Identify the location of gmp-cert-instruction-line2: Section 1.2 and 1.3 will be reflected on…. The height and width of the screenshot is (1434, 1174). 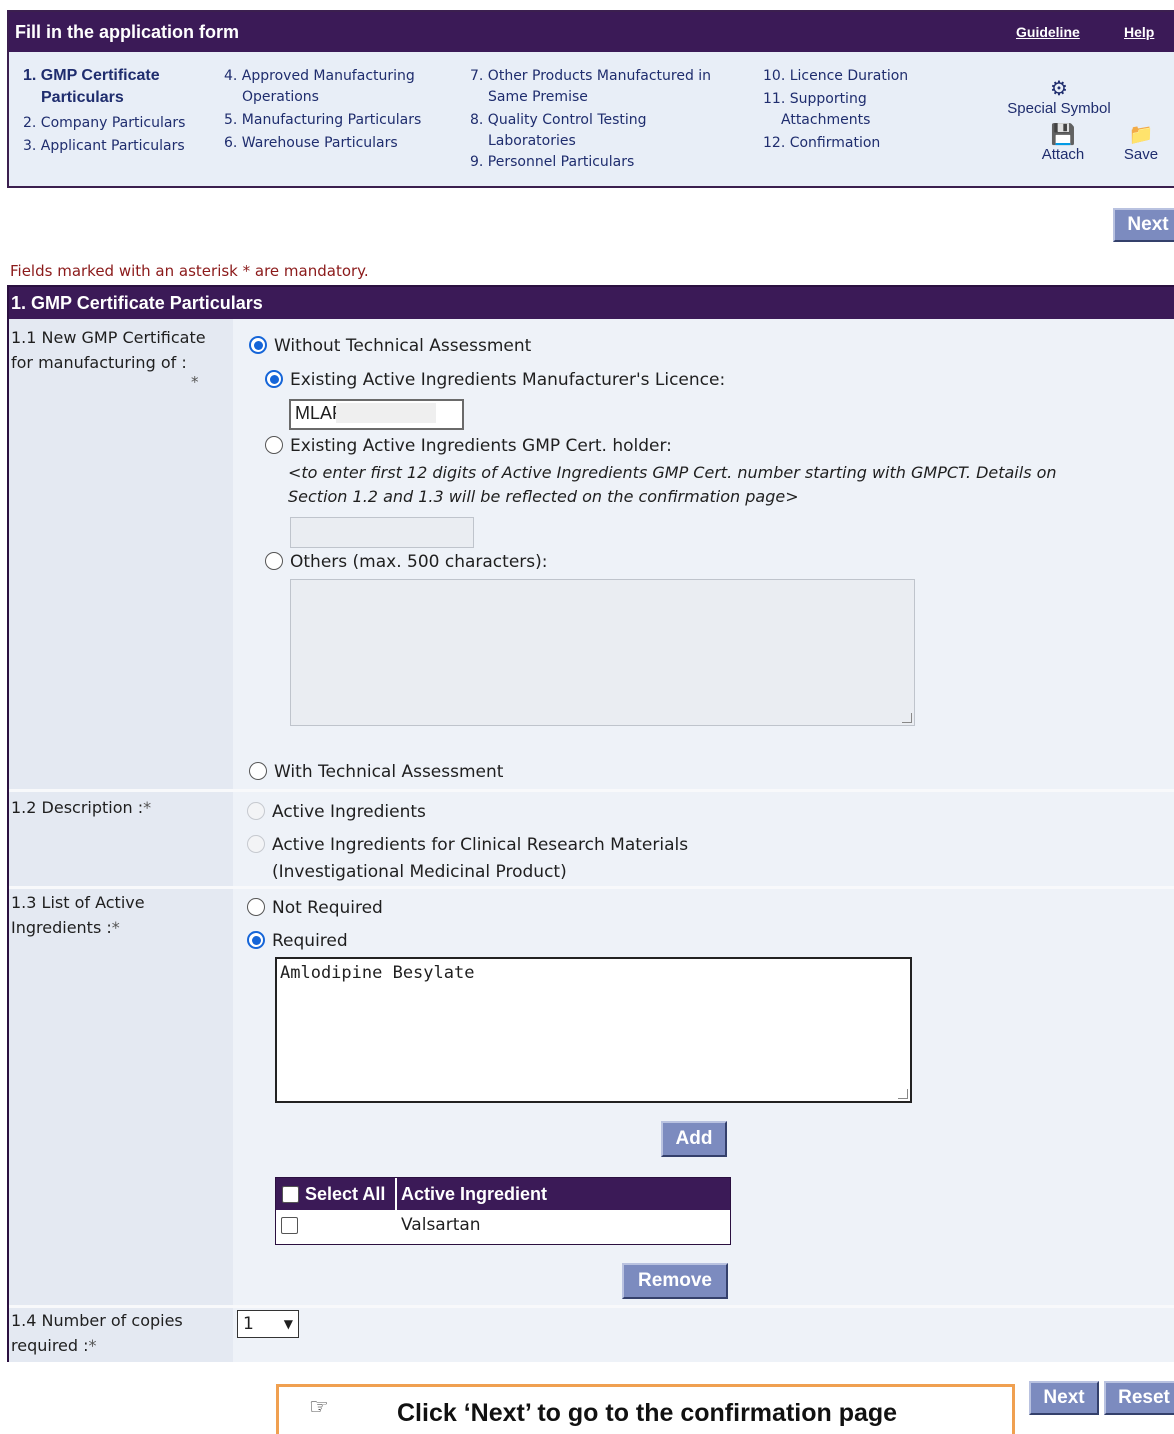
(543, 496).